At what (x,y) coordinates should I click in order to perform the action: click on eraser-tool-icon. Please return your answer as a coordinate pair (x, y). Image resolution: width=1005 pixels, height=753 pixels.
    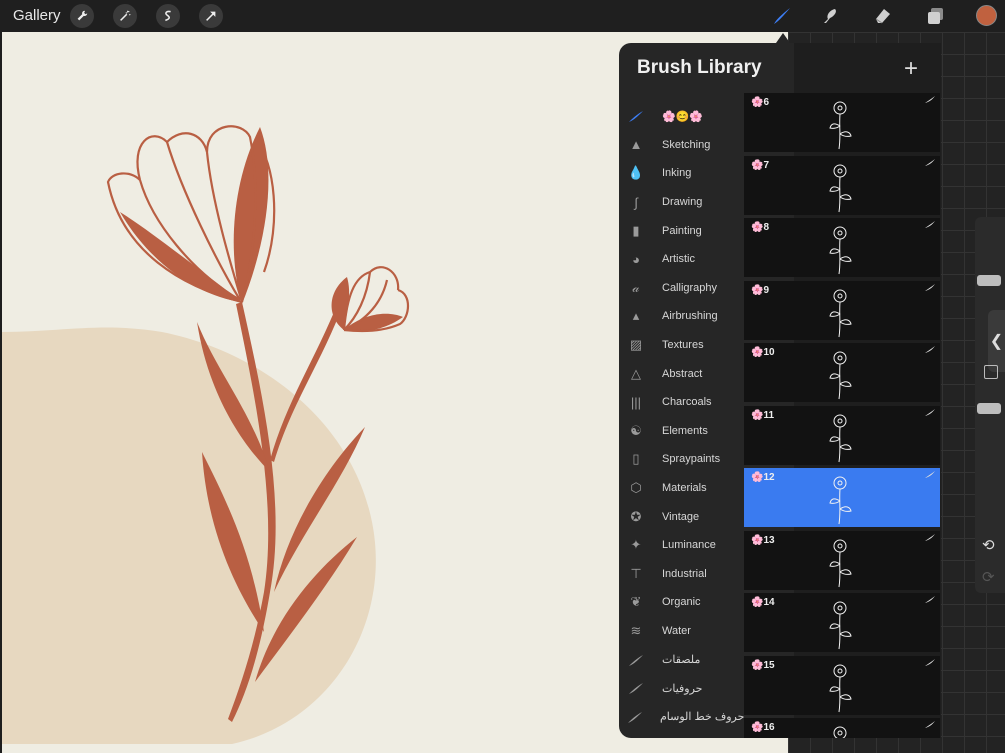
    Looking at the image, I should click on (883, 16).